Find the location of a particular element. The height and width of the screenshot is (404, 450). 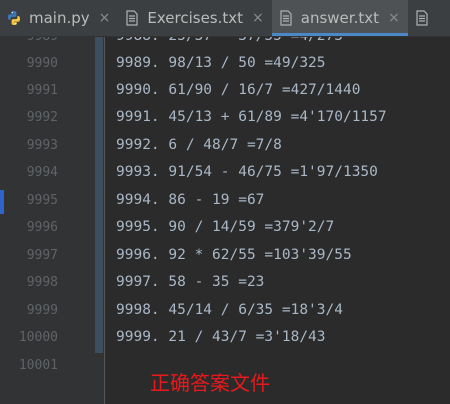

line-number: 10000 is located at coordinates (38, 337).